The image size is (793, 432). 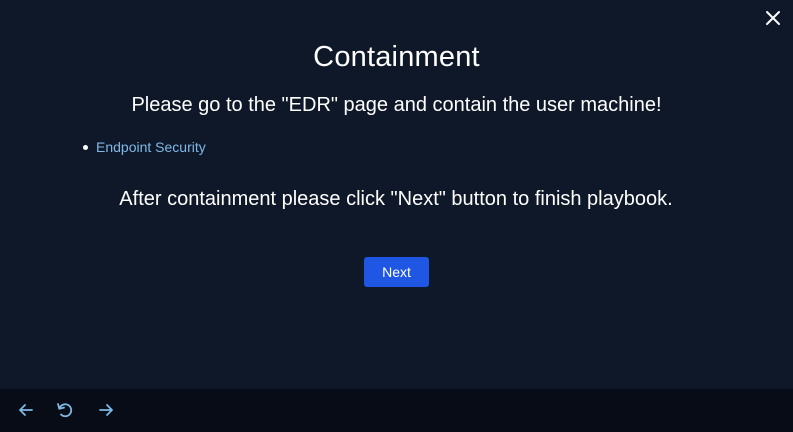 I want to click on bottom-nav-bar, so click(x=396, y=410).